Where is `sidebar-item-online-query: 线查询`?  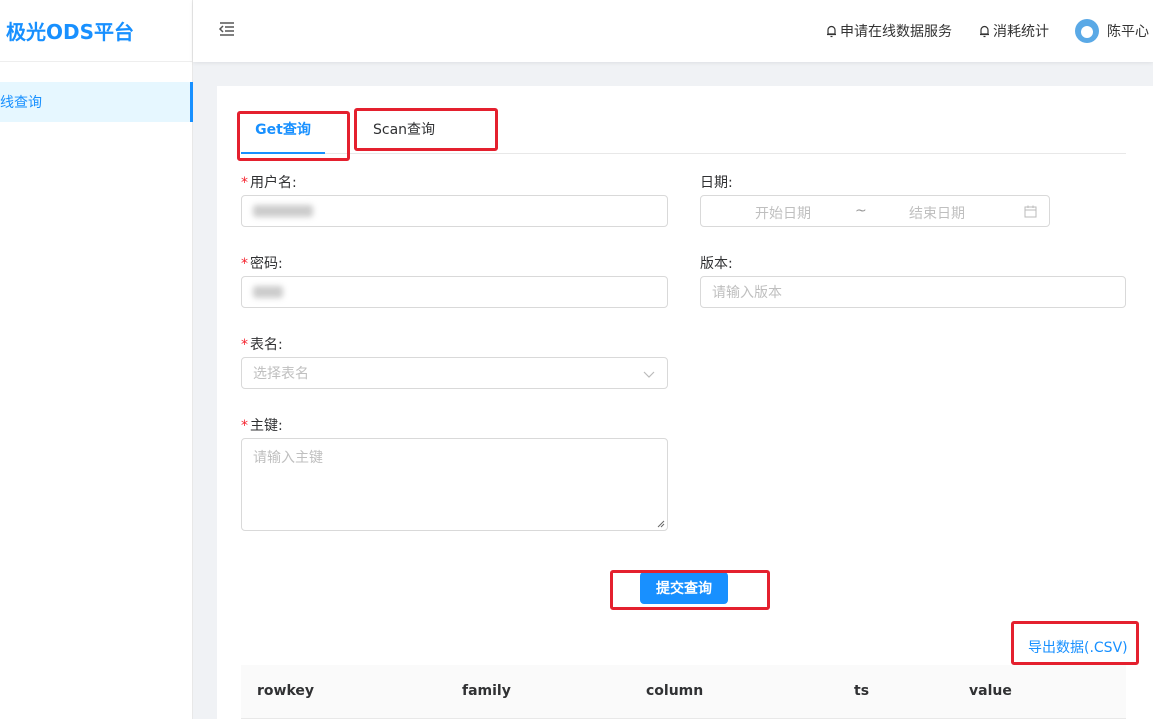
sidebar-item-online-query: 线查询 is located at coordinates (96, 102).